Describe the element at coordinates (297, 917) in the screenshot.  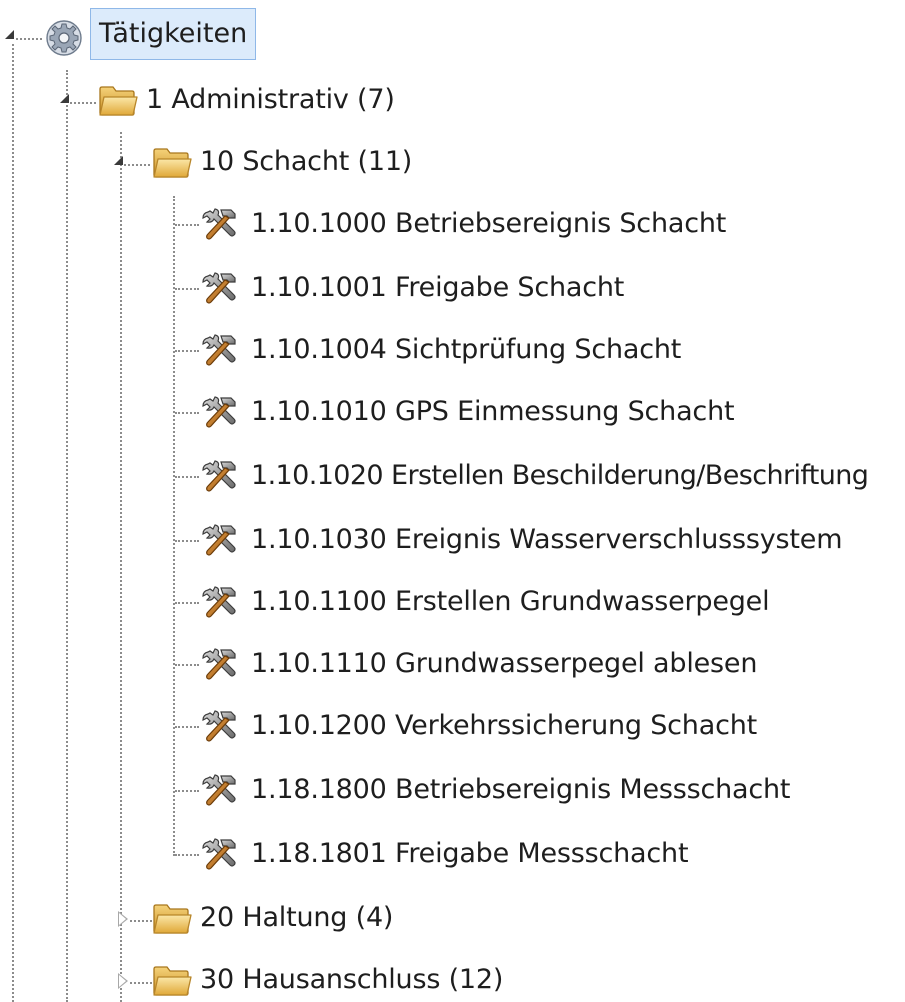
I see `tree-node-label: 20 Haltung (4)` at that location.